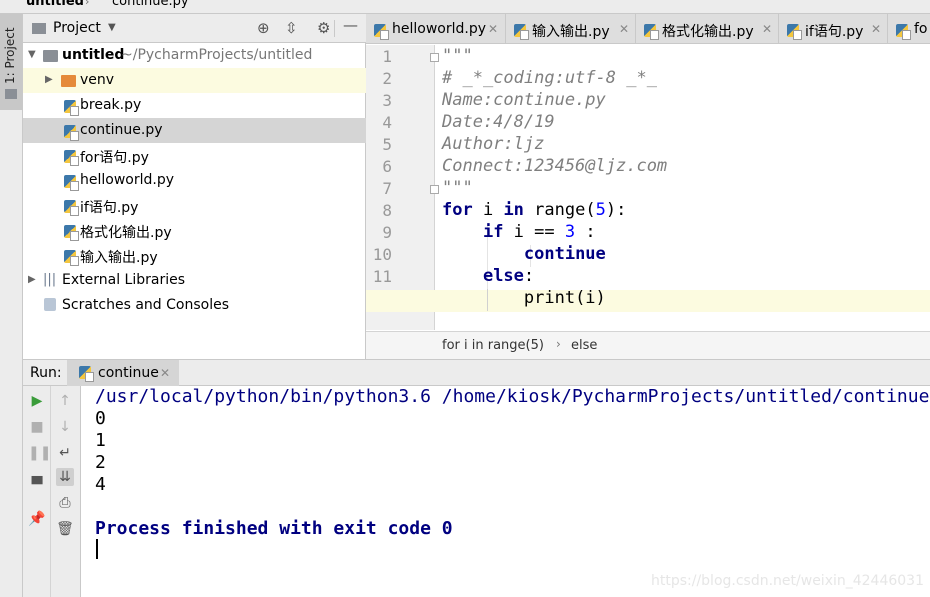  I want to click on trash-icon: 🗑, so click(65, 529).